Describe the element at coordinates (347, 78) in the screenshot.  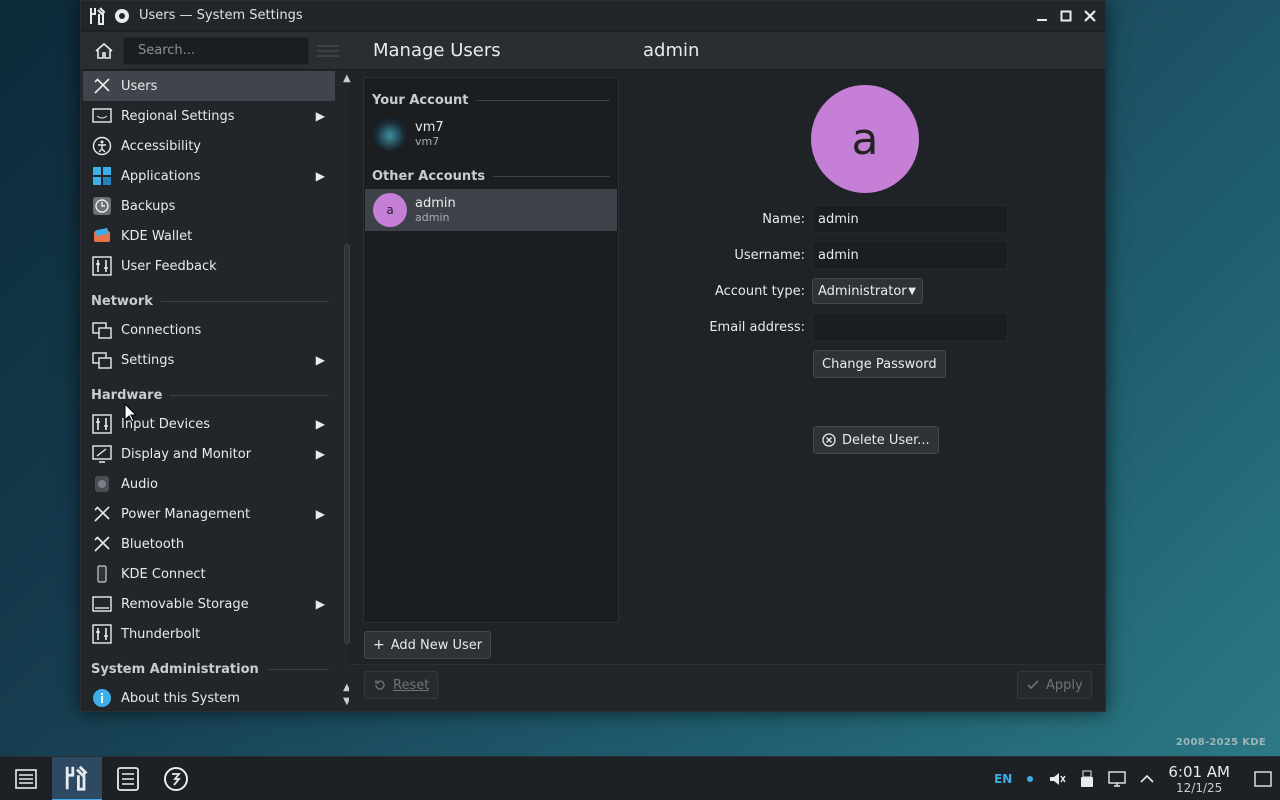
I see `scroll-up-arrow-icon: ▲` at that location.